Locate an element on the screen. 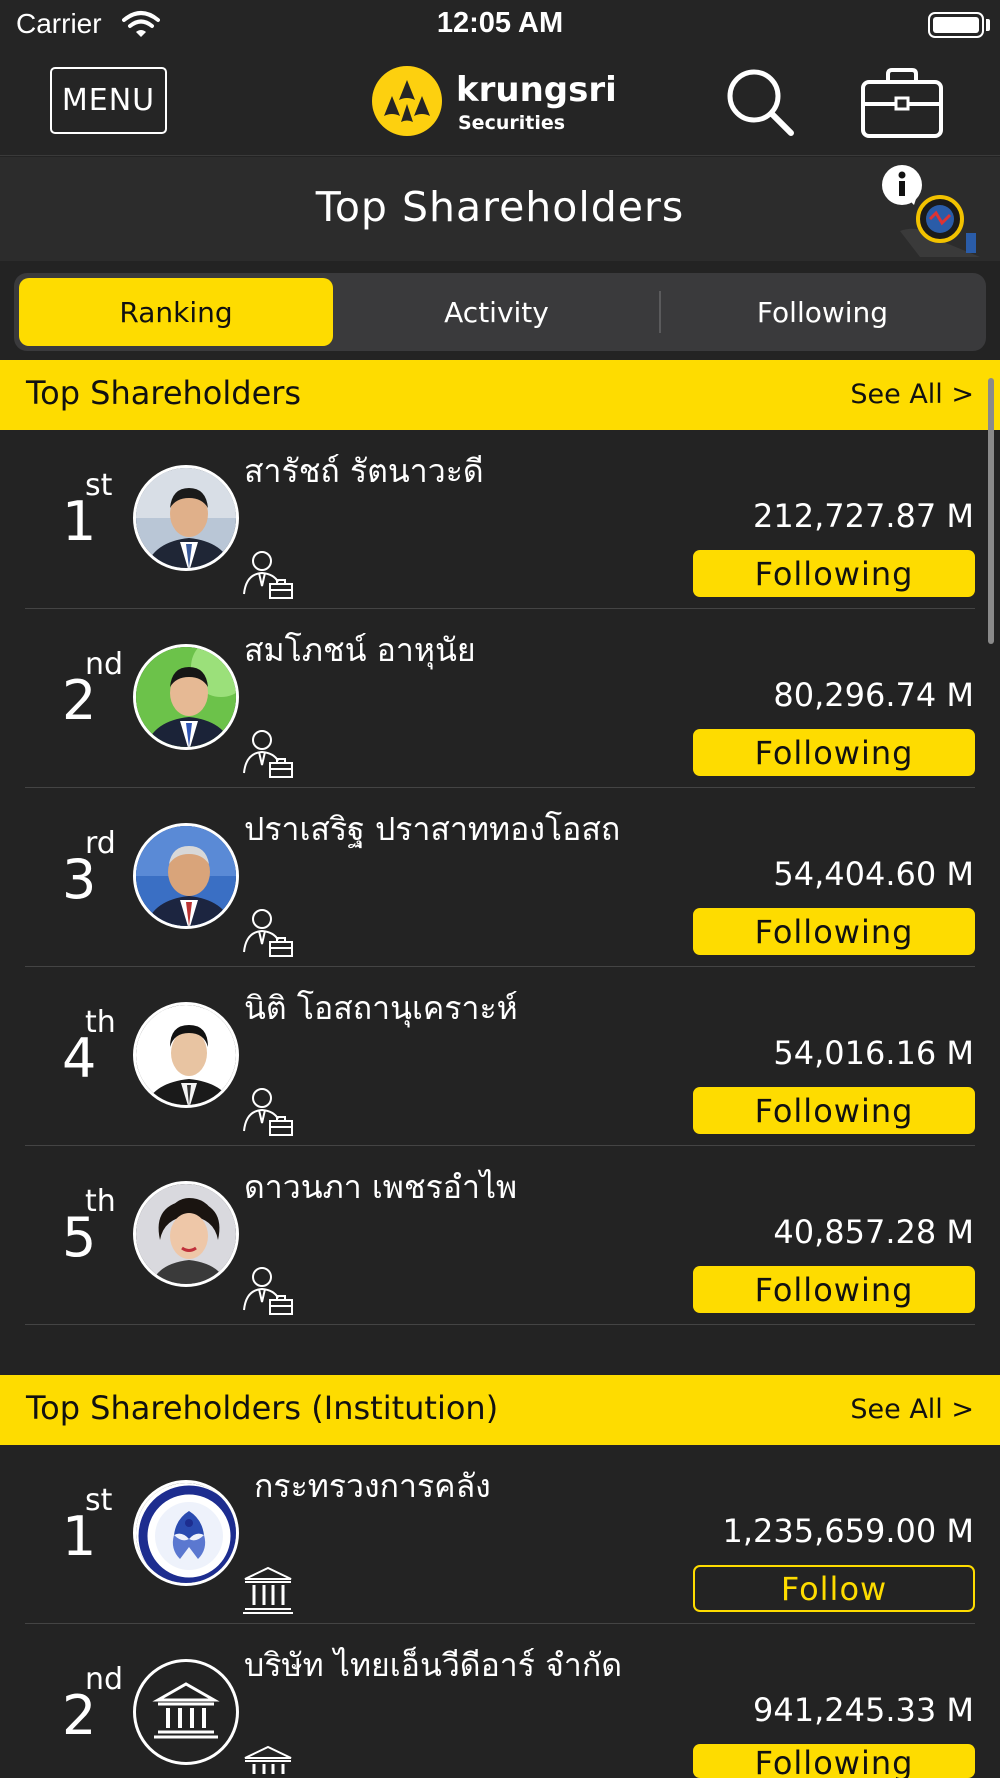  institution-avatar is located at coordinates (186, 1712).